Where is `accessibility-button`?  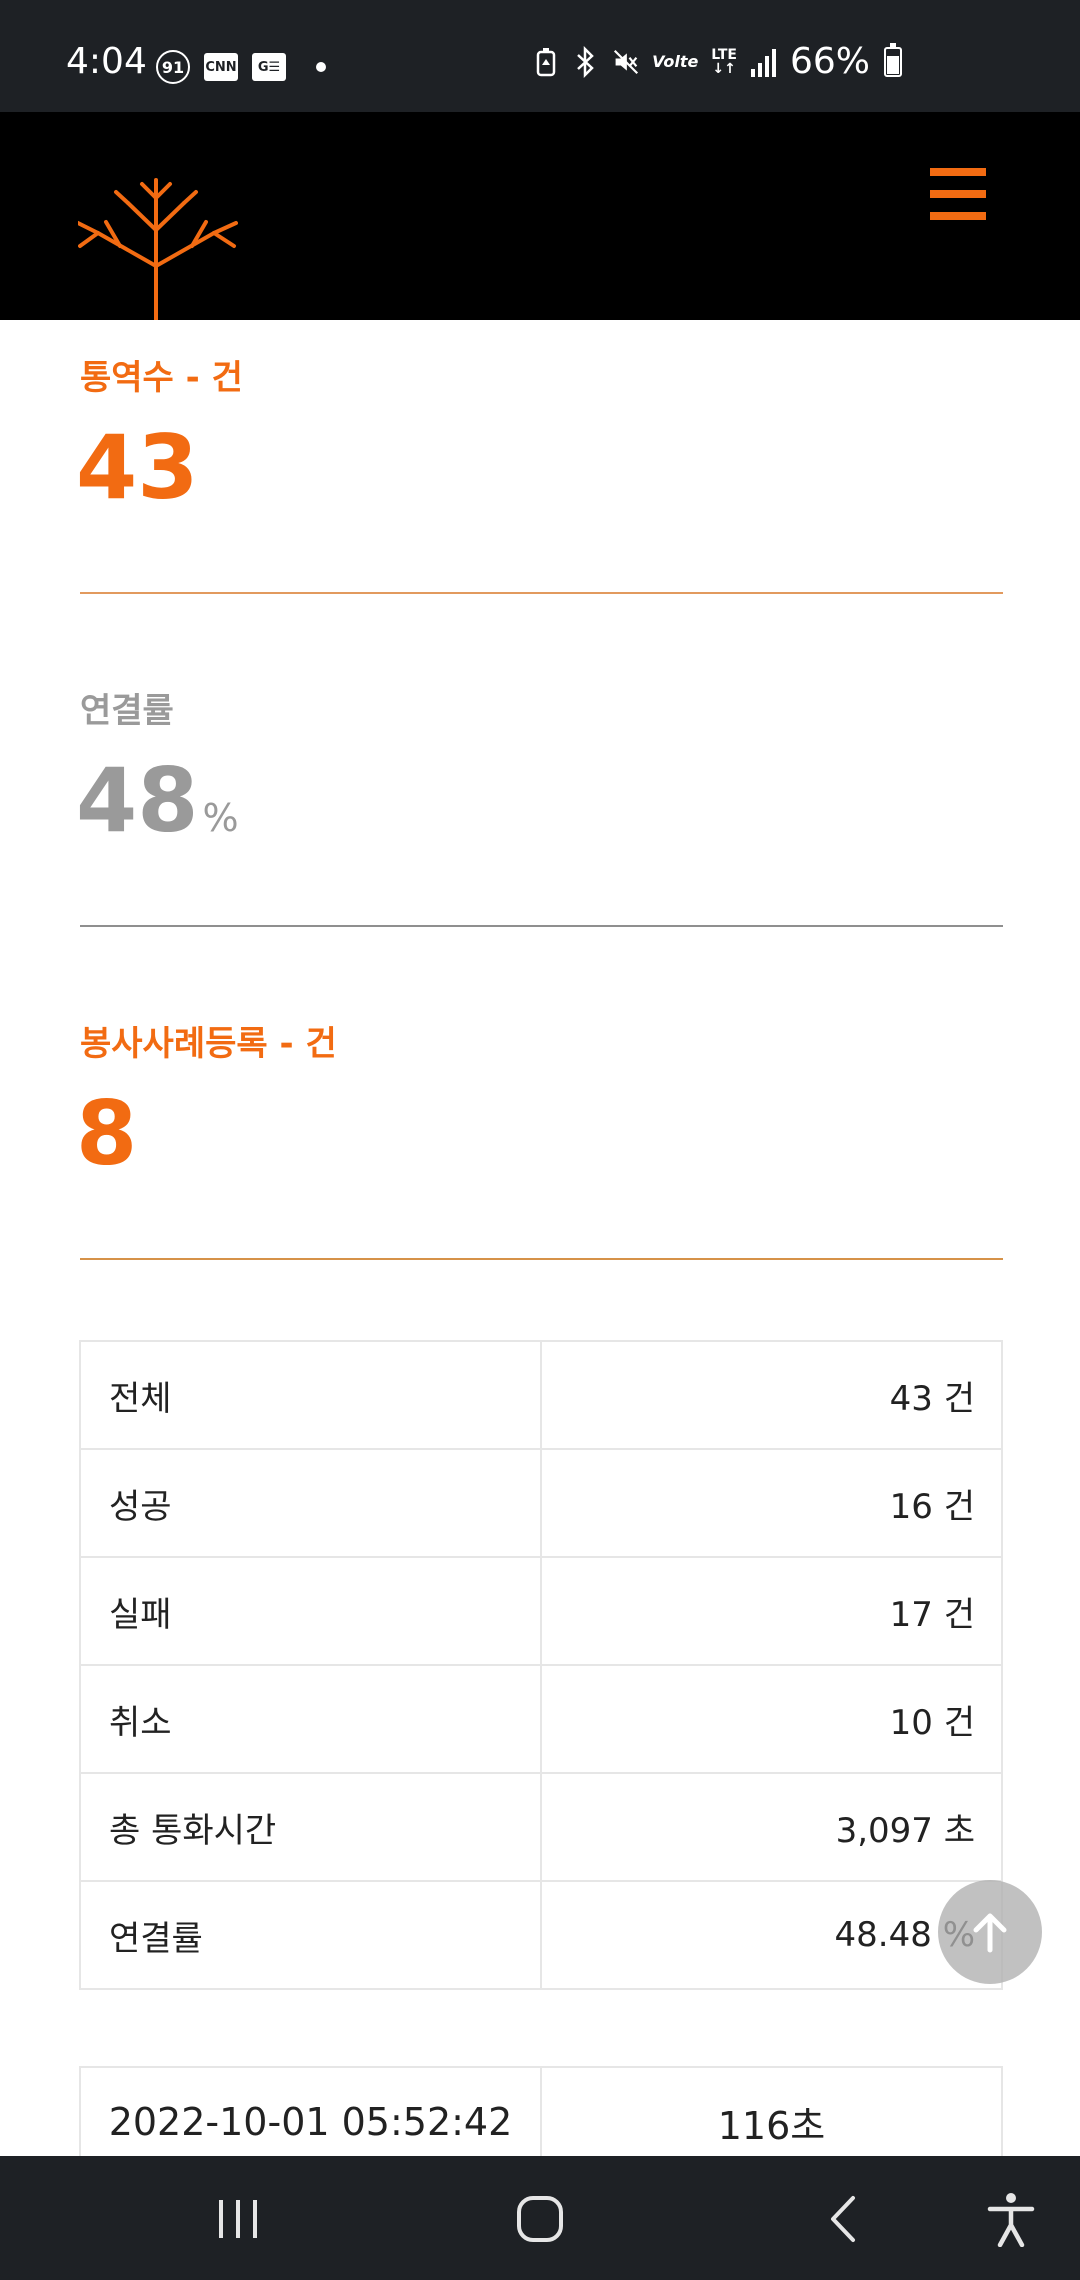
accessibility-button is located at coordinates (1011, 2219).